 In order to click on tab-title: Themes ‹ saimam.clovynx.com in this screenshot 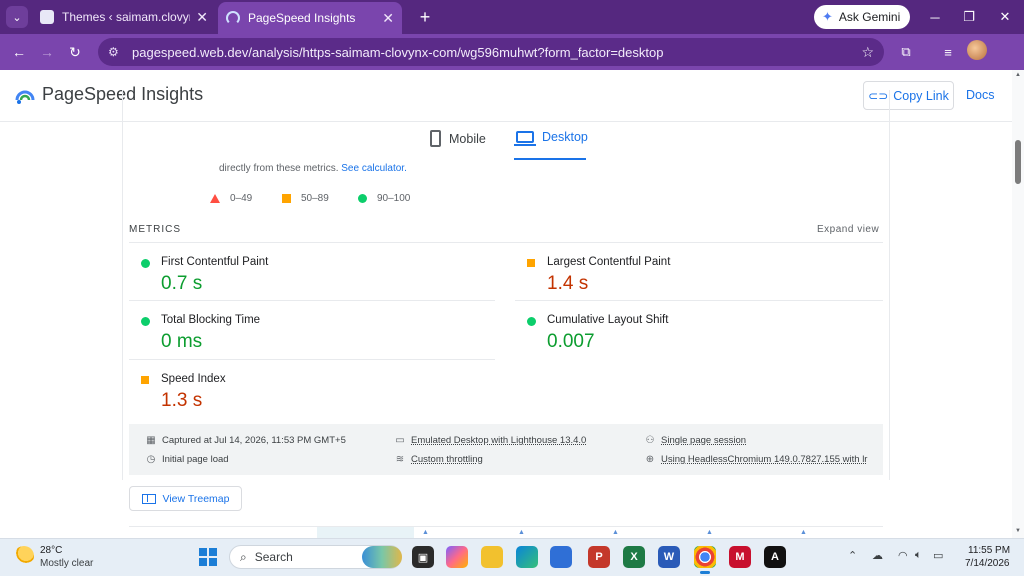, I will do `click(126, 17)`.